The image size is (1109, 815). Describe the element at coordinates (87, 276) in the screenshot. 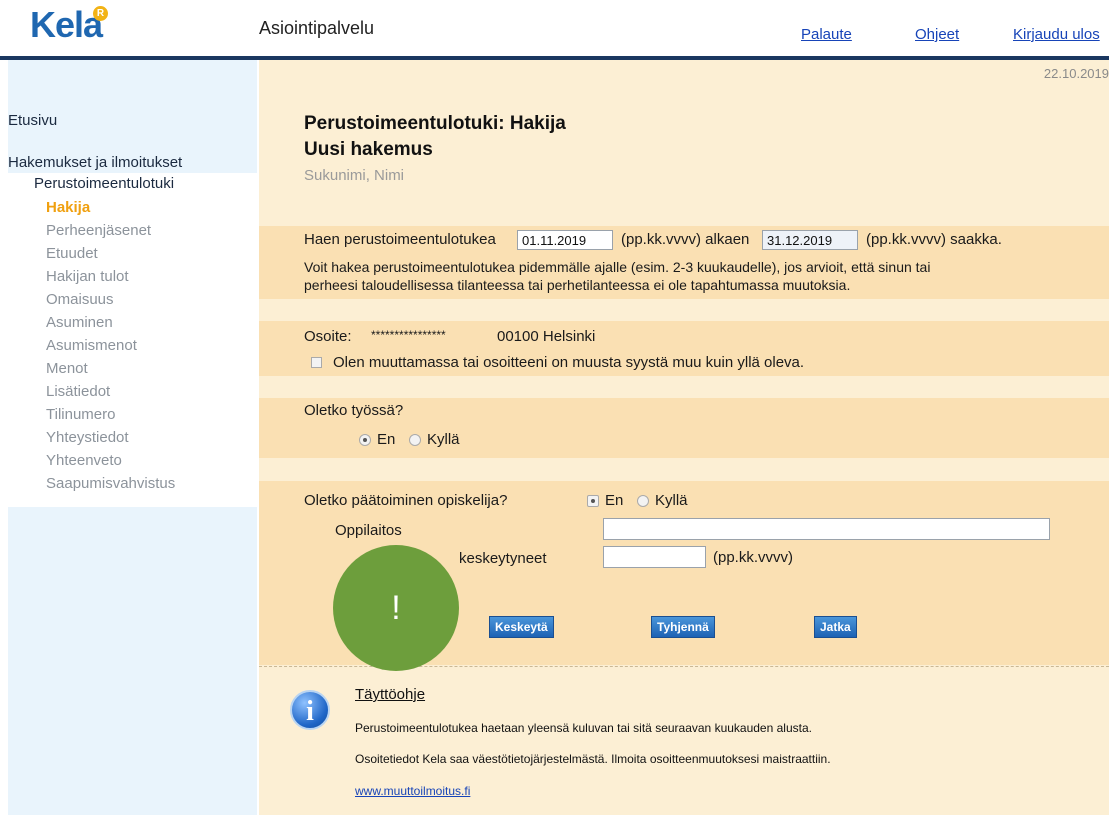

I see `sidebar-item-hakijan-tulot: Hakijan tulot` at that location.